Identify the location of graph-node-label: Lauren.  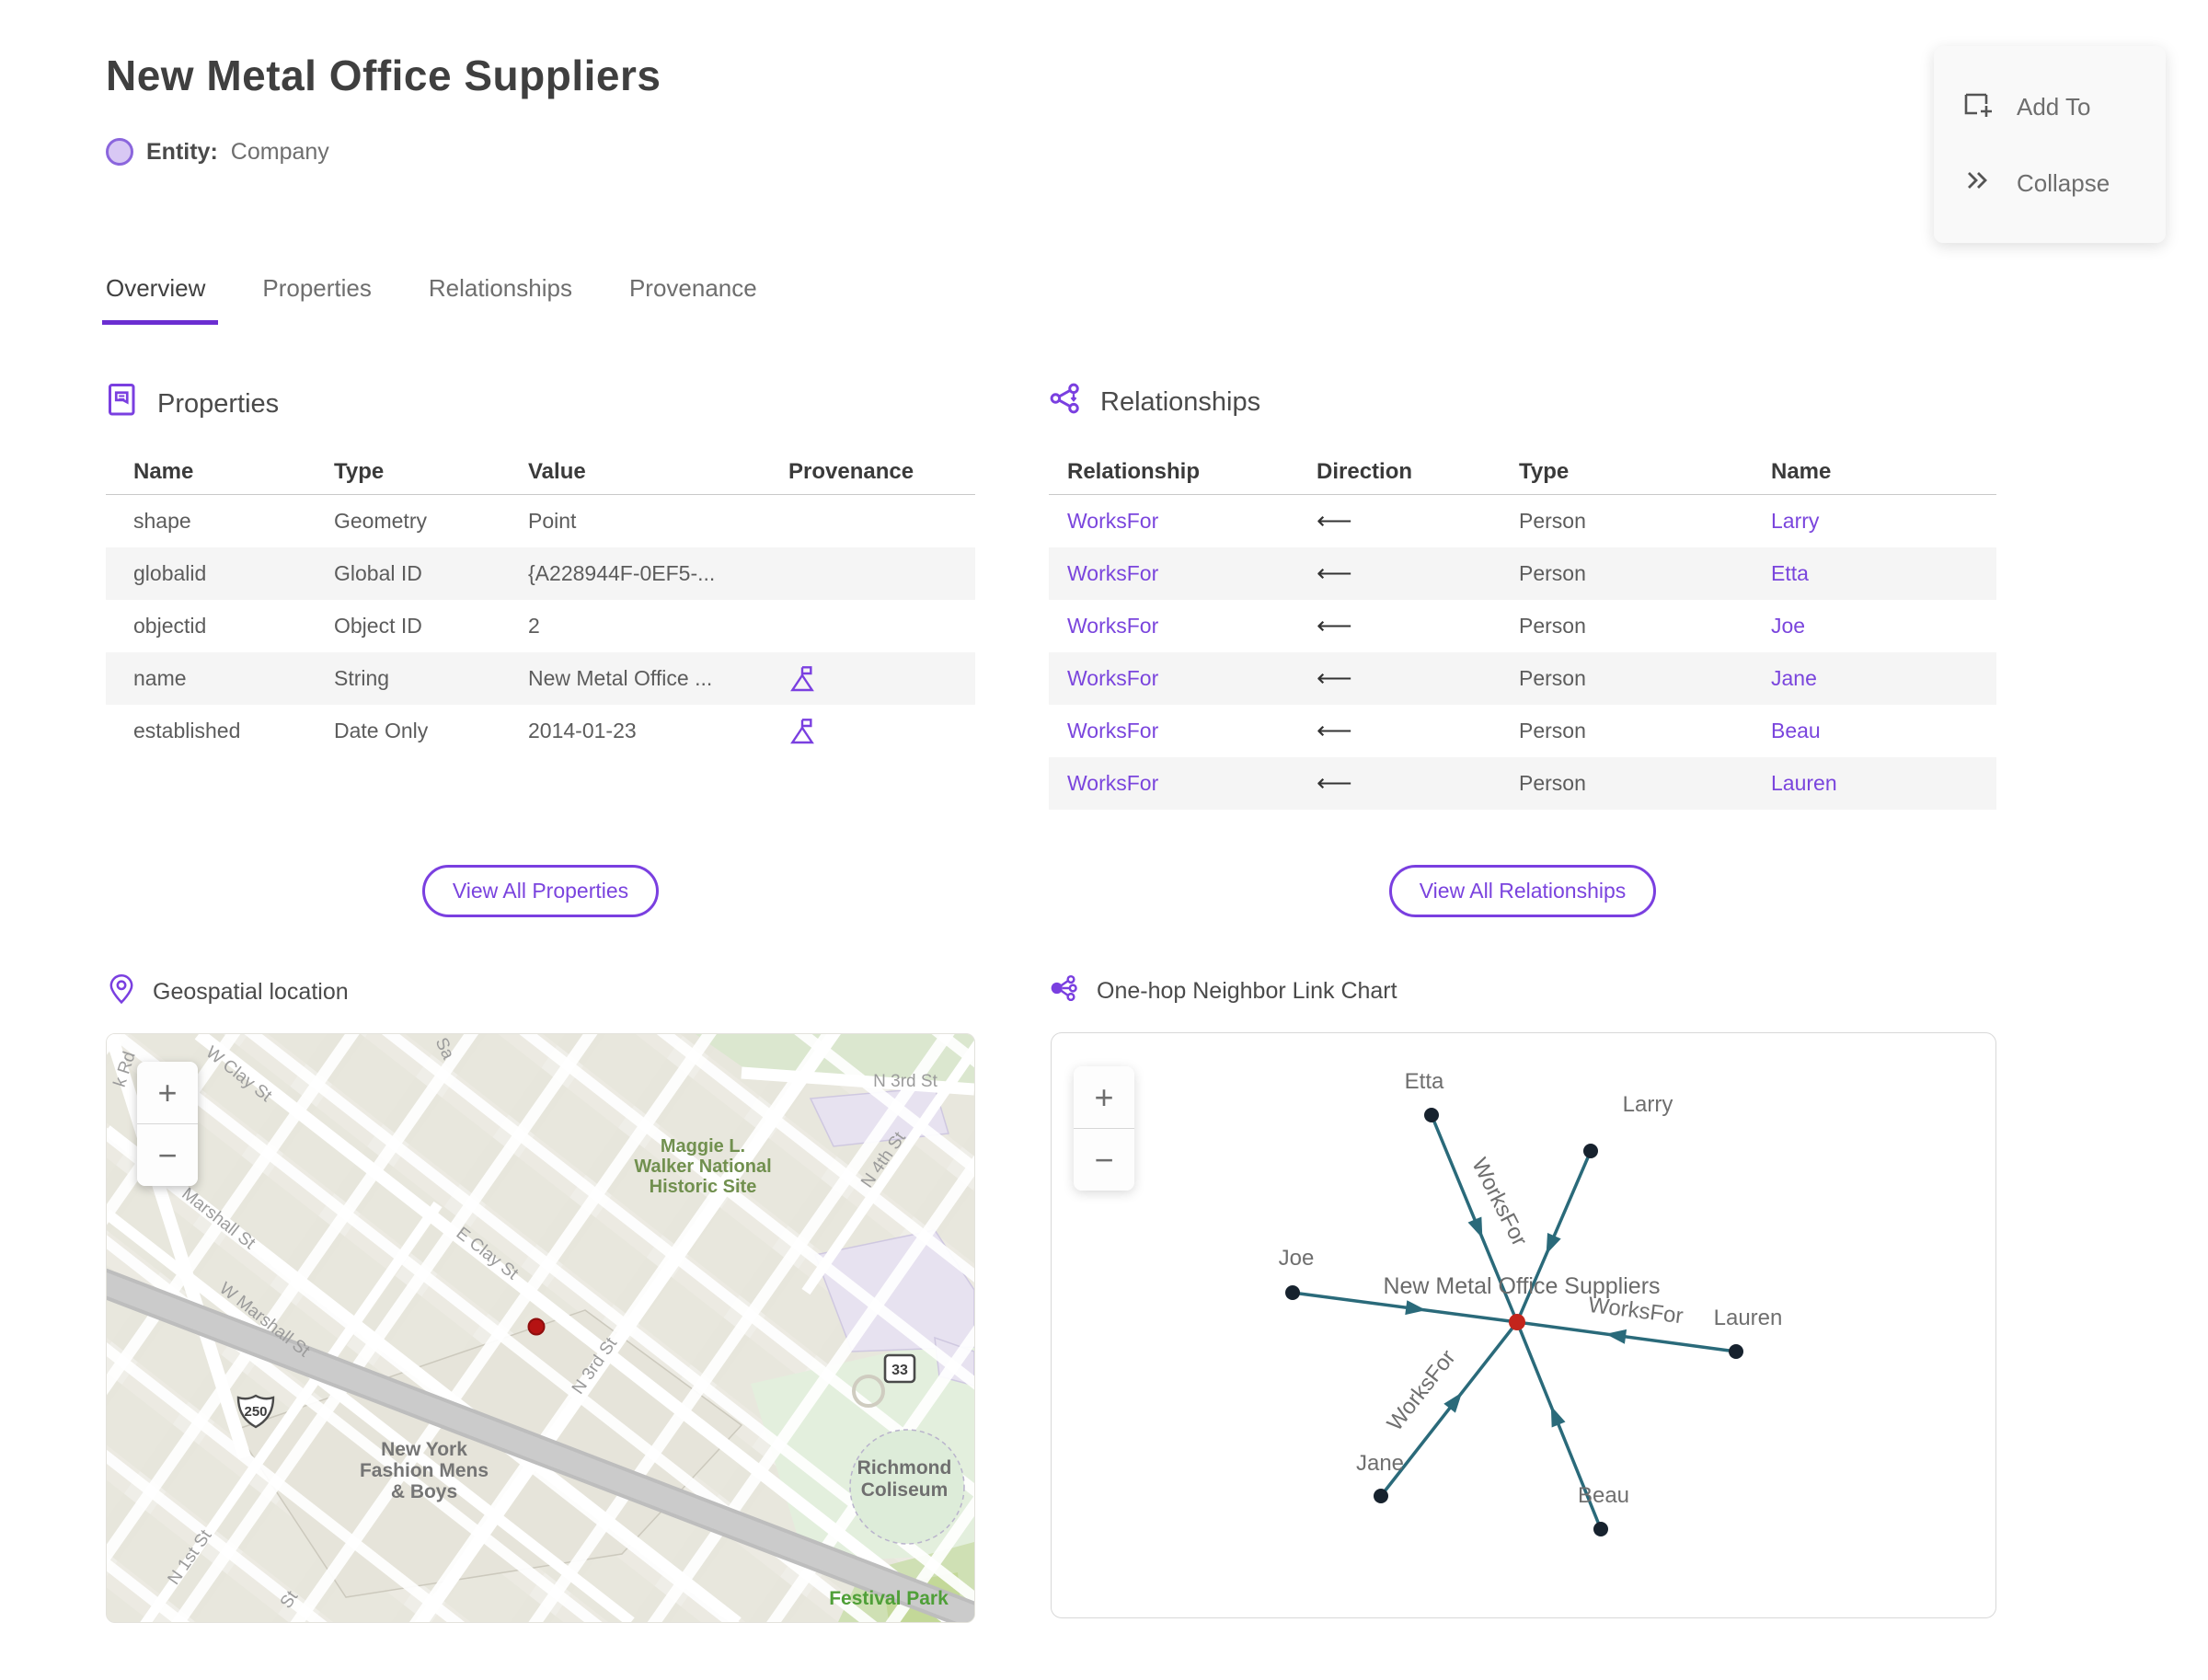
(1748, 1318).